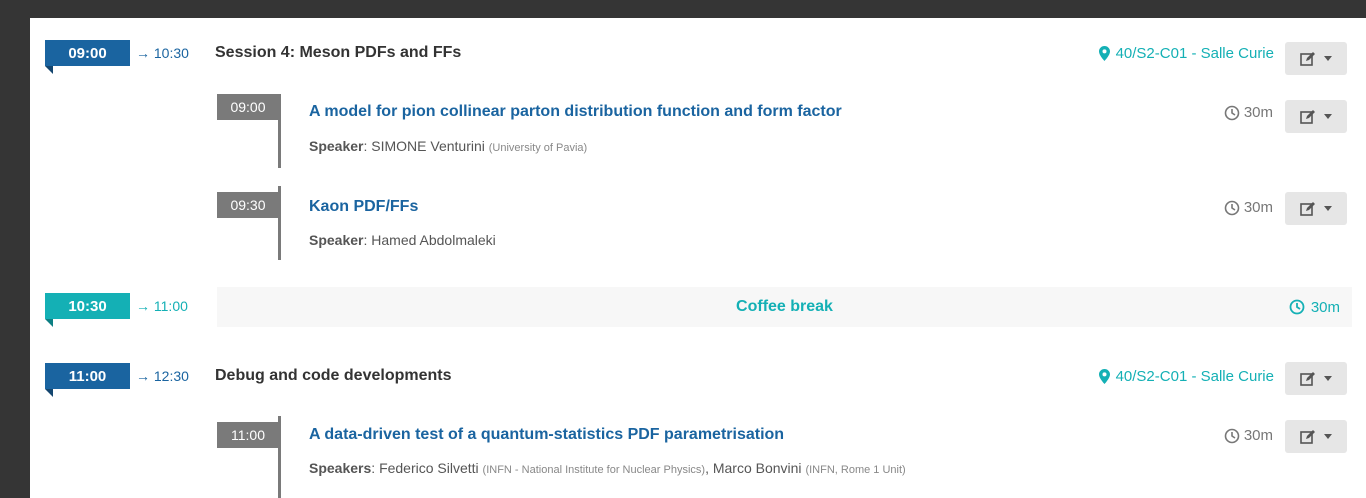  Describe the element at coordinates (333, 376) in the screenshot. I see `session-title: Debug and code developments` at that location.